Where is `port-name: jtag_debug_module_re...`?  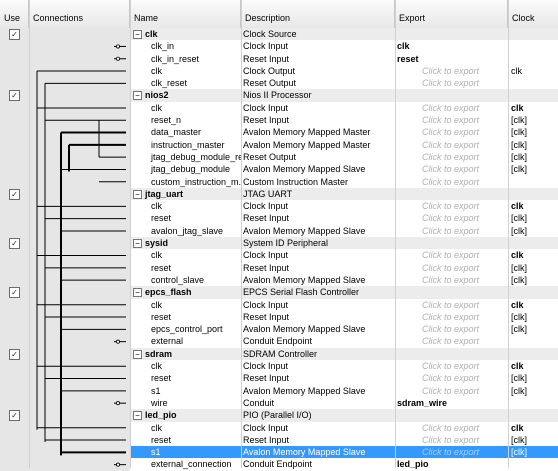
port-name: jtag_debug_module_re... is located at coordinates (185, 157).